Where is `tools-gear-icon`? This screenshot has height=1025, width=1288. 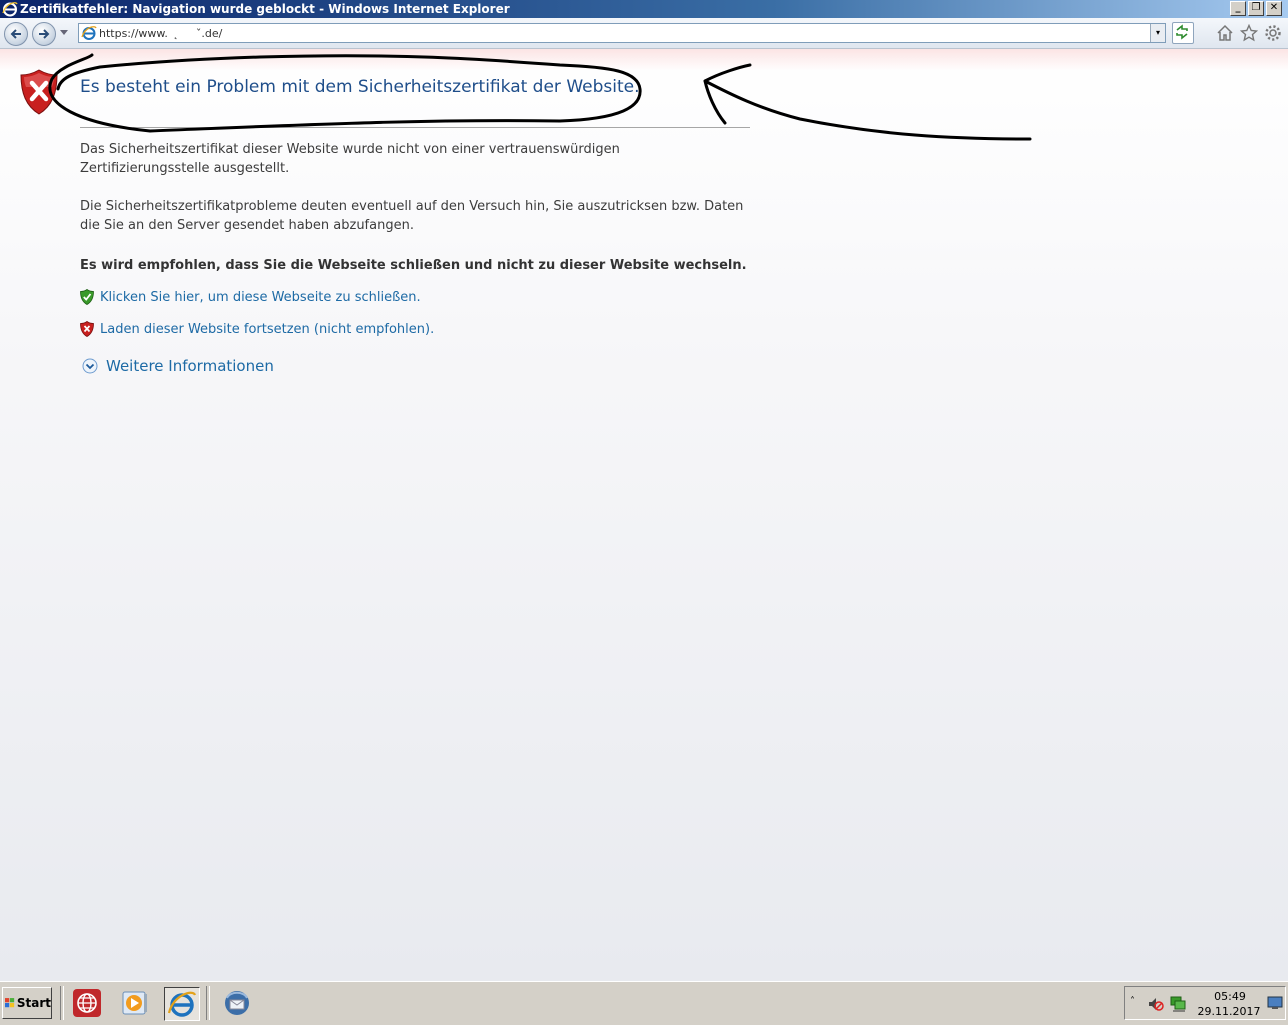 tools-gear-icon is located at coordinates (1273, 33).